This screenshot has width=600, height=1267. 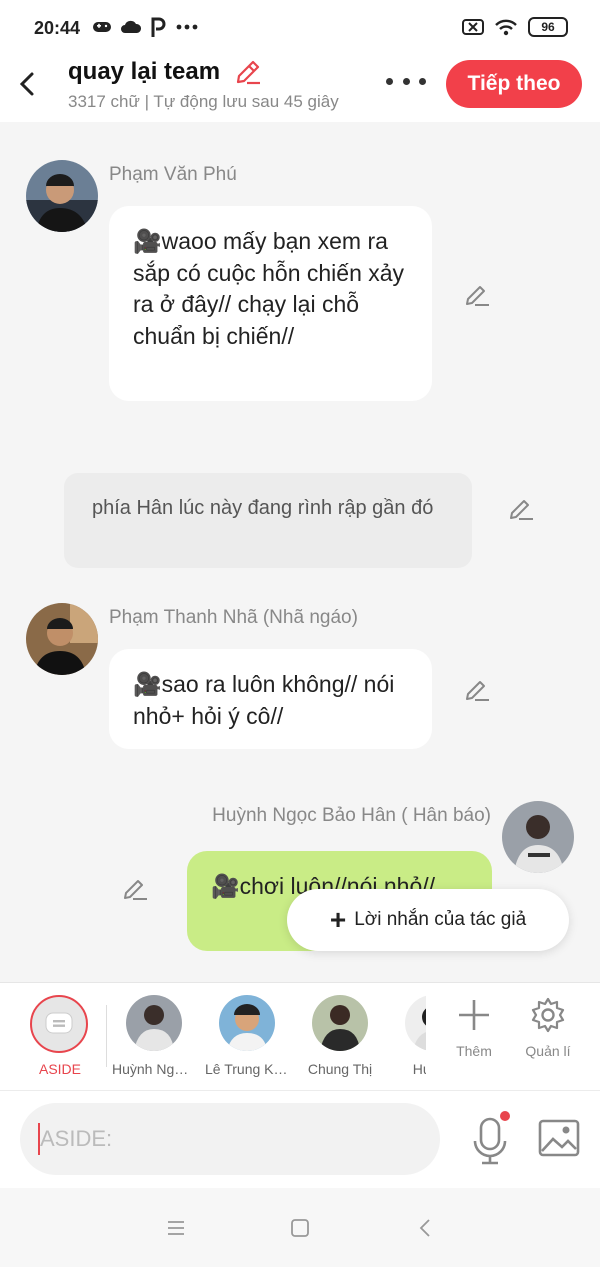 I want to click on more-options-icon, so click(x=406, y=81).